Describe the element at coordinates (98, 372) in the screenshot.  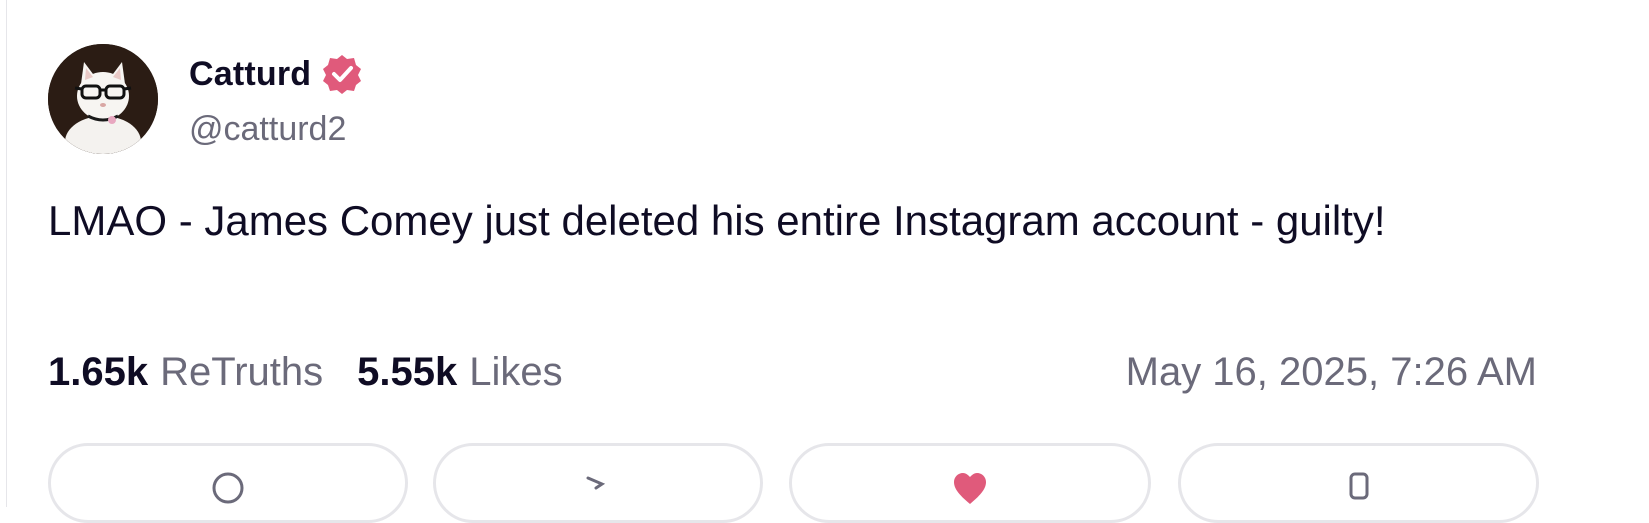
I see `retruths-count: 1.65k` at that location.